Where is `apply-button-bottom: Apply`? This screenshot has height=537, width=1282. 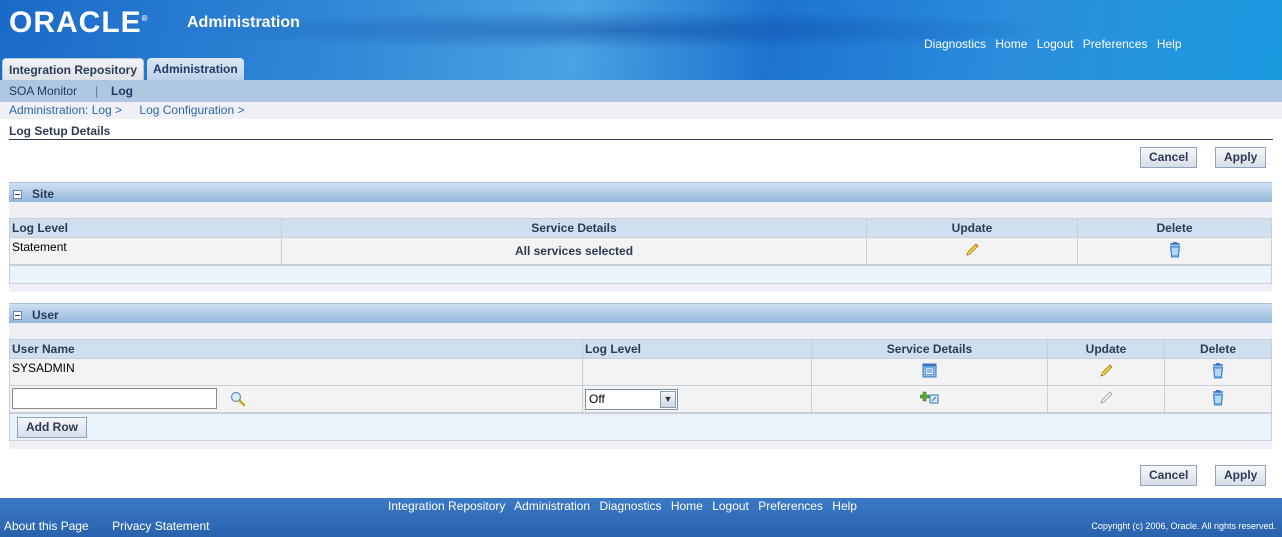
apply-button-bottom: Apply is located at coordinates (1241, 475).